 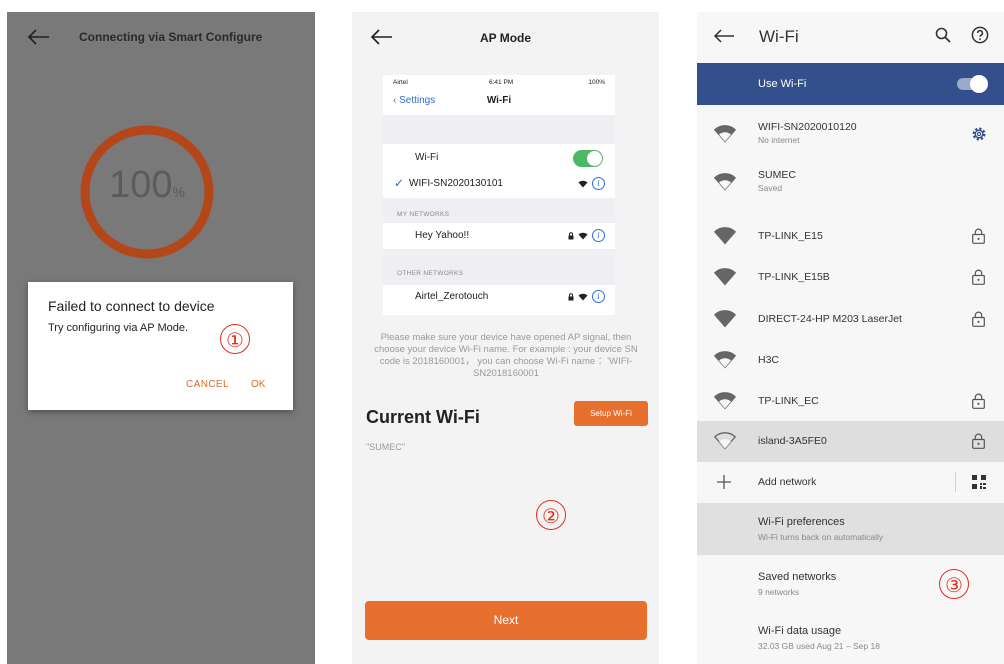 What do you see at coordinates (850, 134) in the screenshot?
I see `network-row: WIFI-SN2020010120 No internet` at bounding box center [850, 134].